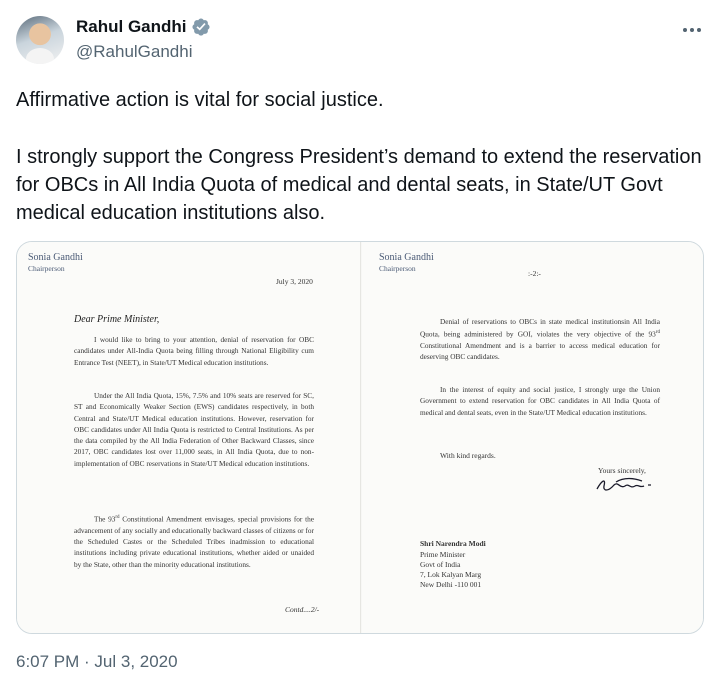 This screenshot has width=720, height=688. What do you see at coordinates (40, 40) in the screenshot?
I see `avatar` at bounding box center [40, 40].